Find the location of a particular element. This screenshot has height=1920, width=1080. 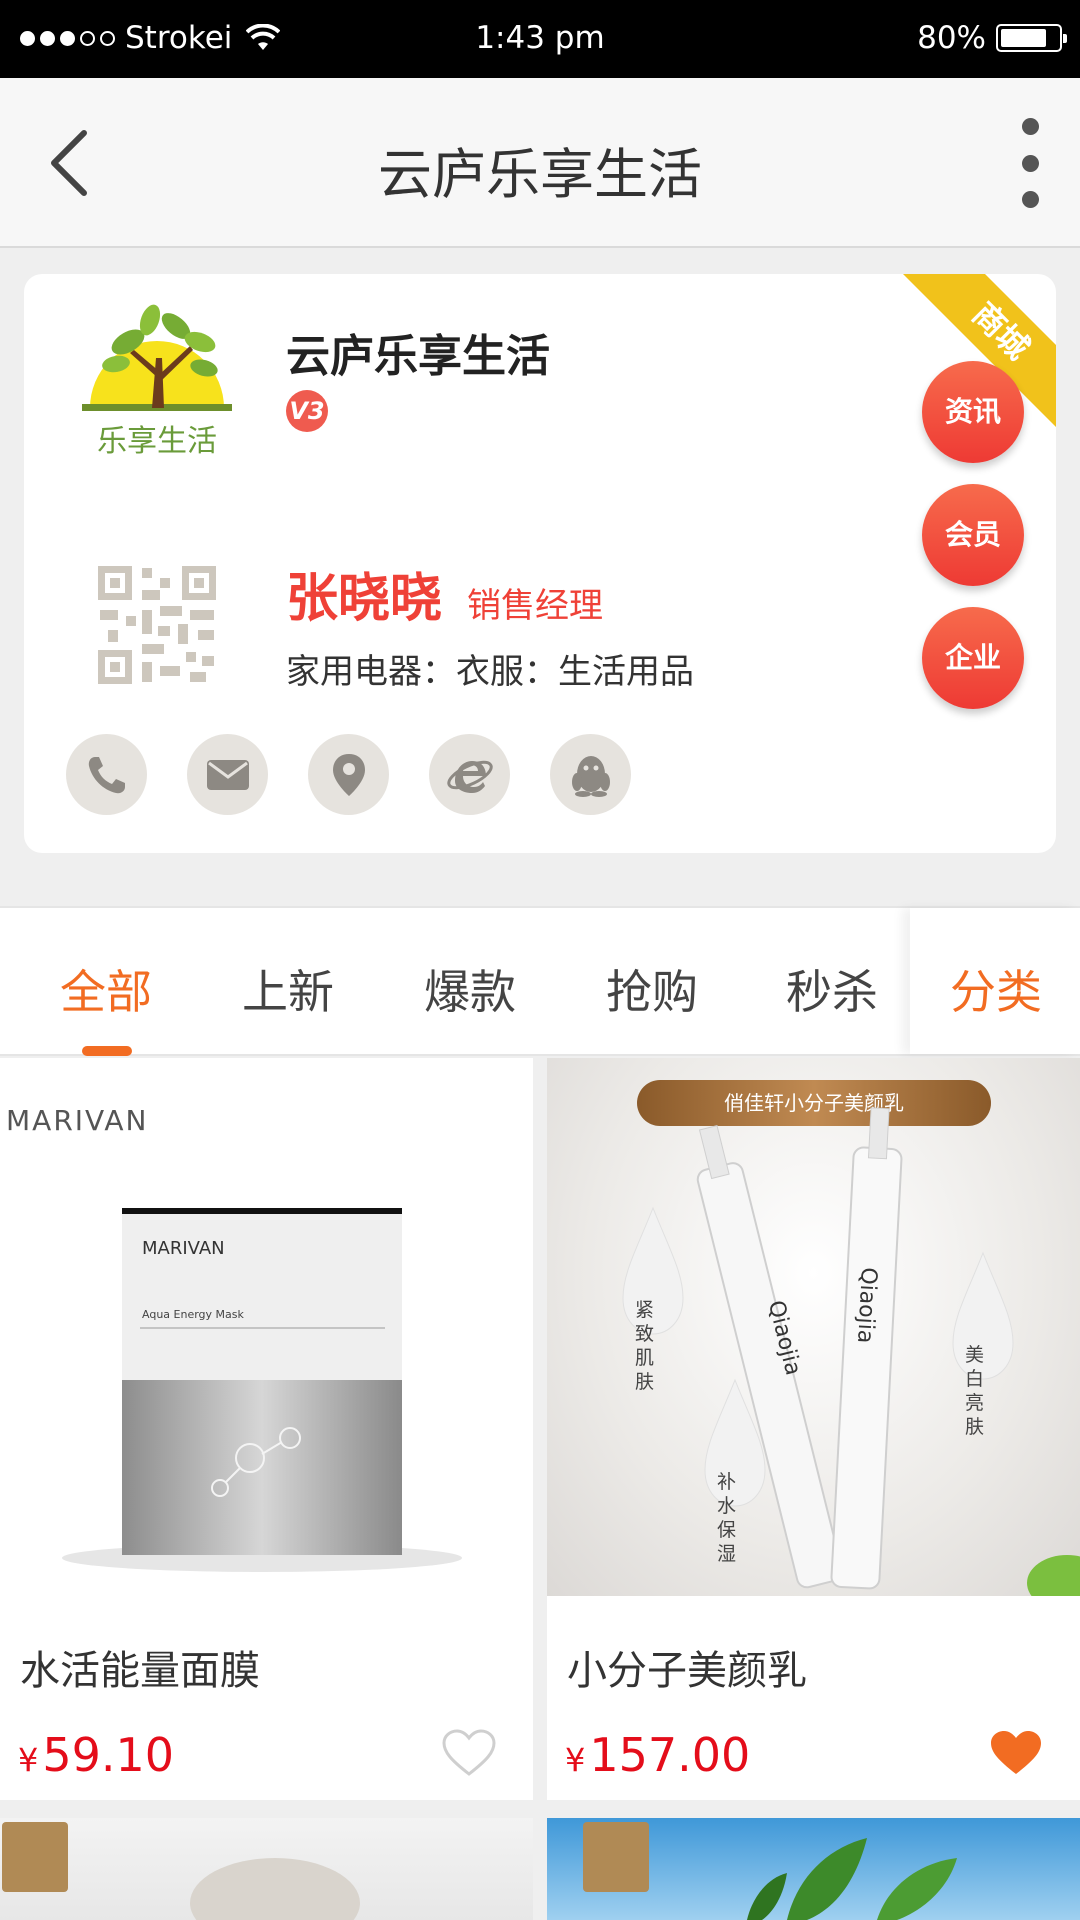

product-price: ¥59.10 is located at coordinates (96, 1755).